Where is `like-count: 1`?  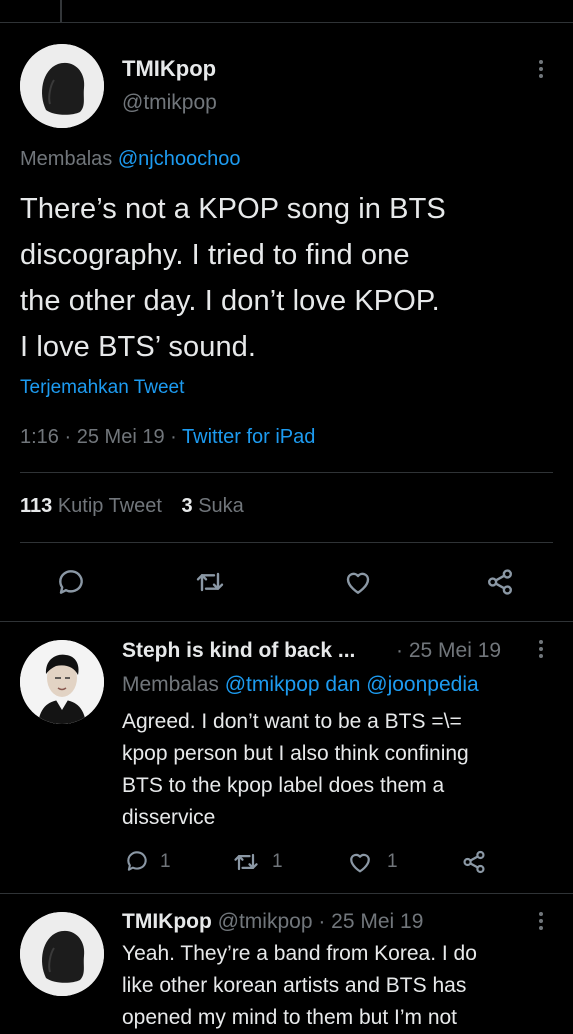
like-count: 1 is located at coordinates (392, 861).